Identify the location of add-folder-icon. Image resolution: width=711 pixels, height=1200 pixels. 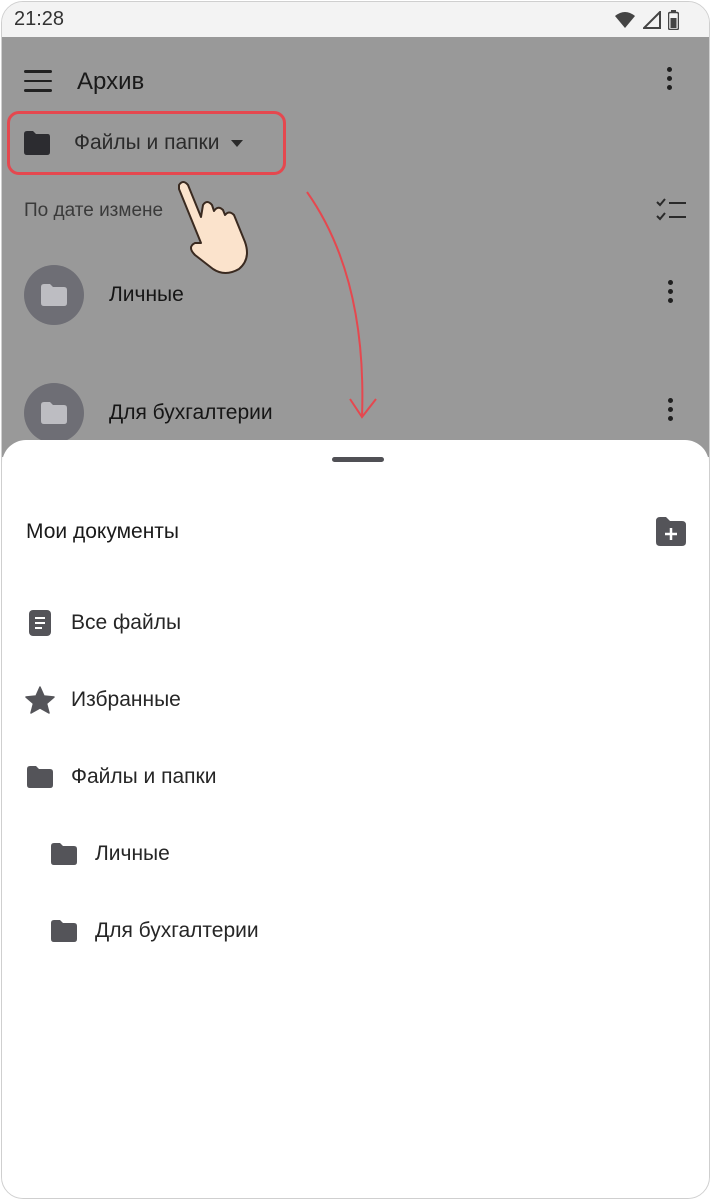
(671, 532).